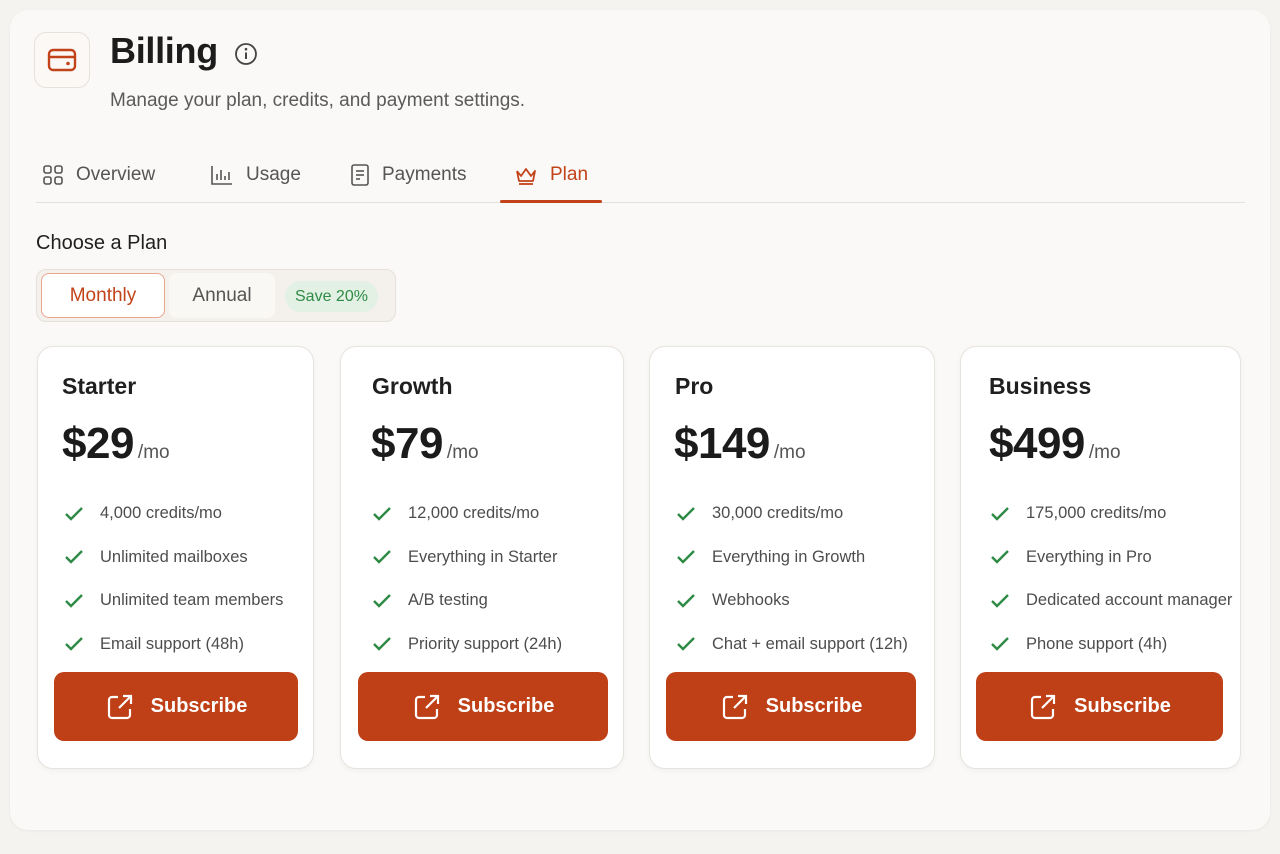  I want to click on feature-item: Unlimited team members, so click(173, 601).